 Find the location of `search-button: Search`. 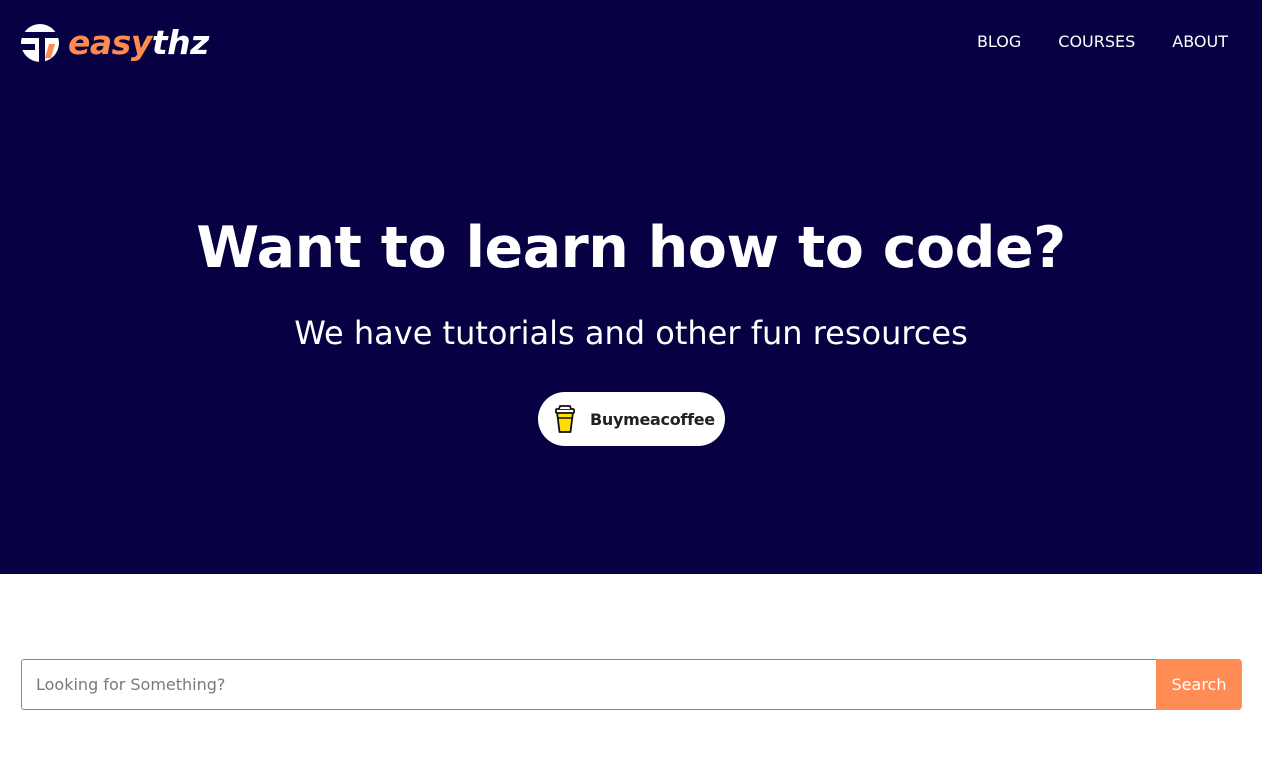

search-button: Search is located at coordinates (1199, 684).